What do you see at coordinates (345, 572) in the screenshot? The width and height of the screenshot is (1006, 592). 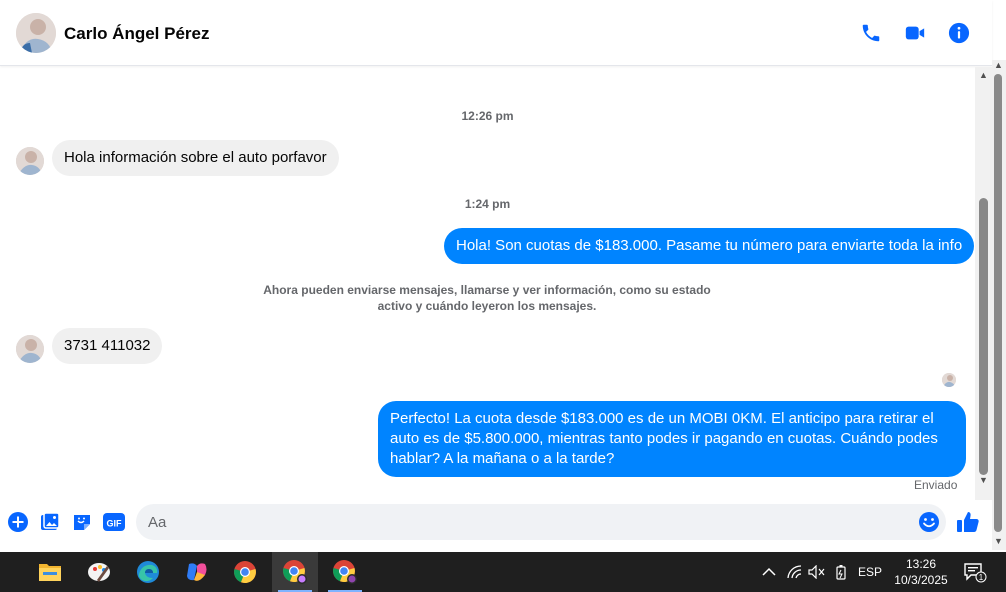 I see `chrome-profile-2-icon` at bounding box center [345, 572].